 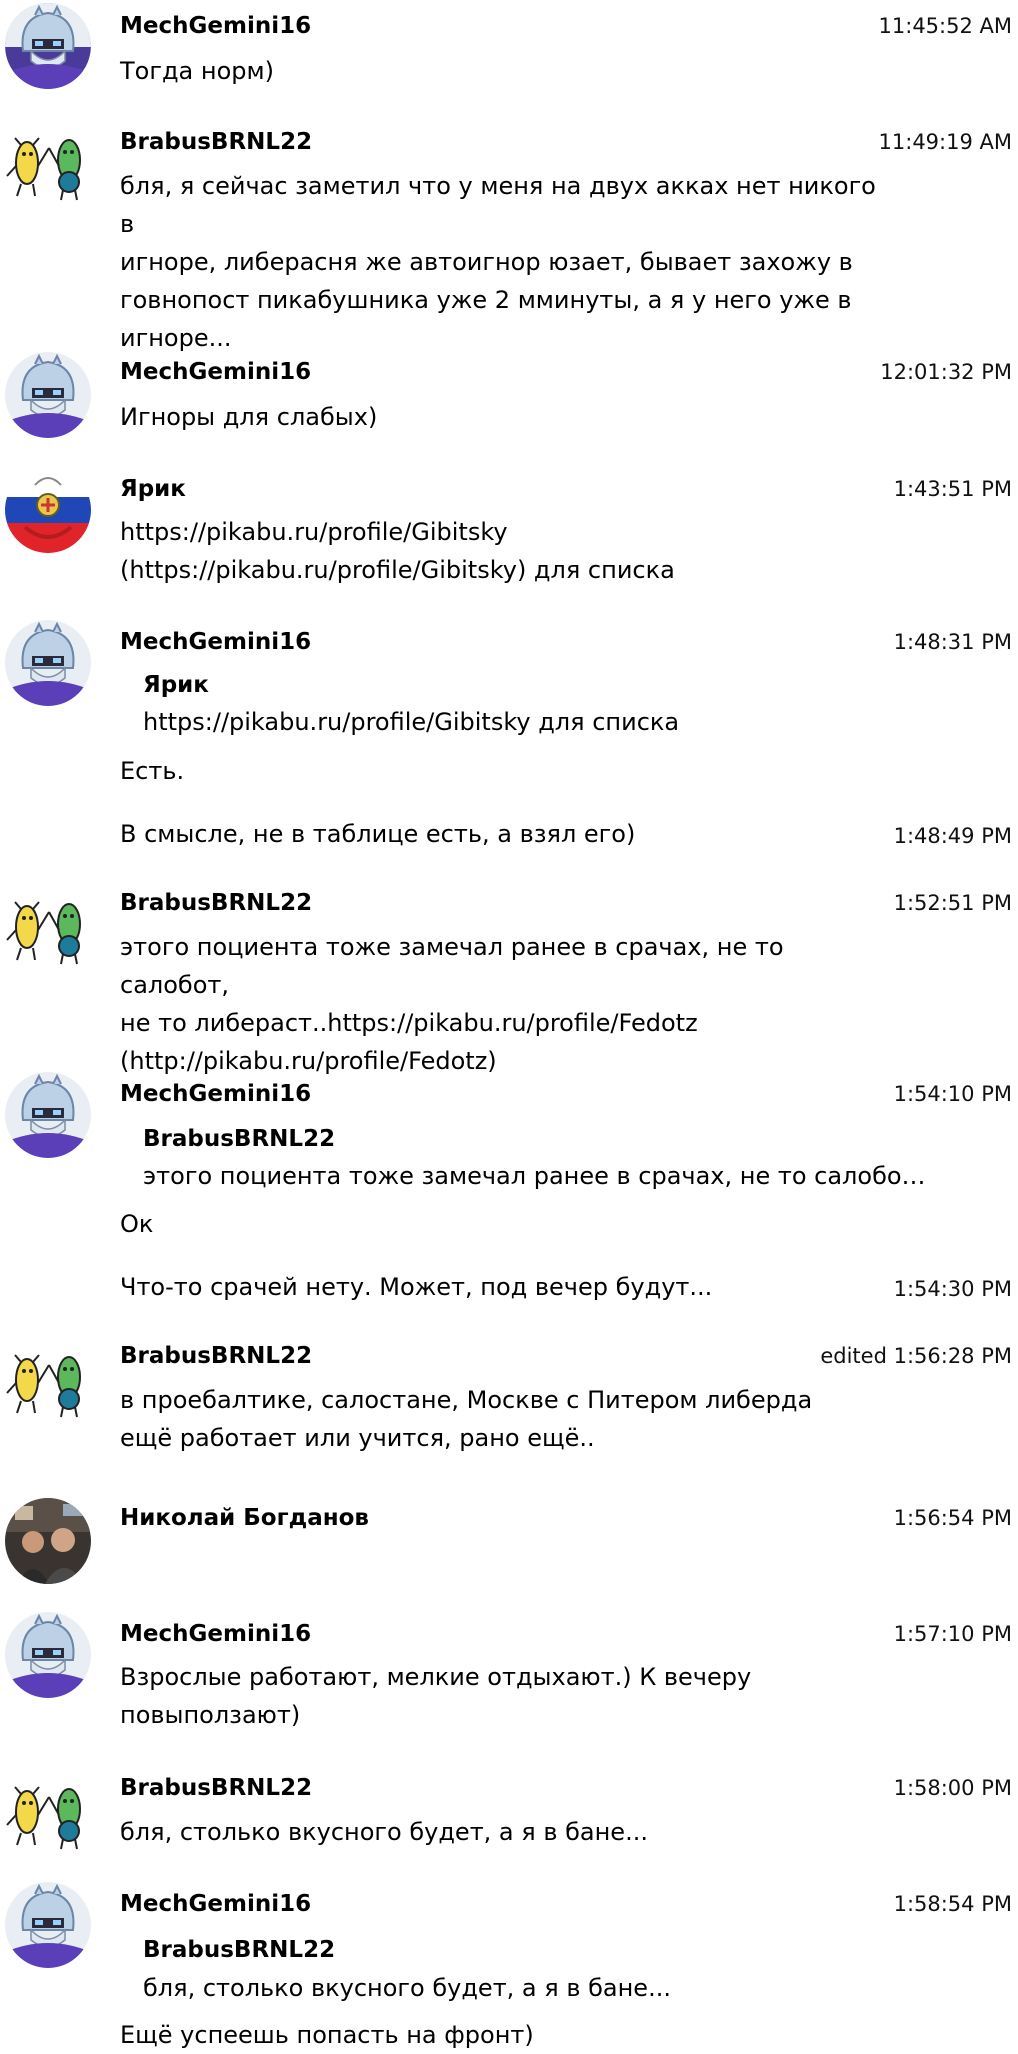 What do you see at coordinates (244, 1518) in the screenshot?
I see `author-name: Николай Богданов` at bounding box center [244, 1518].